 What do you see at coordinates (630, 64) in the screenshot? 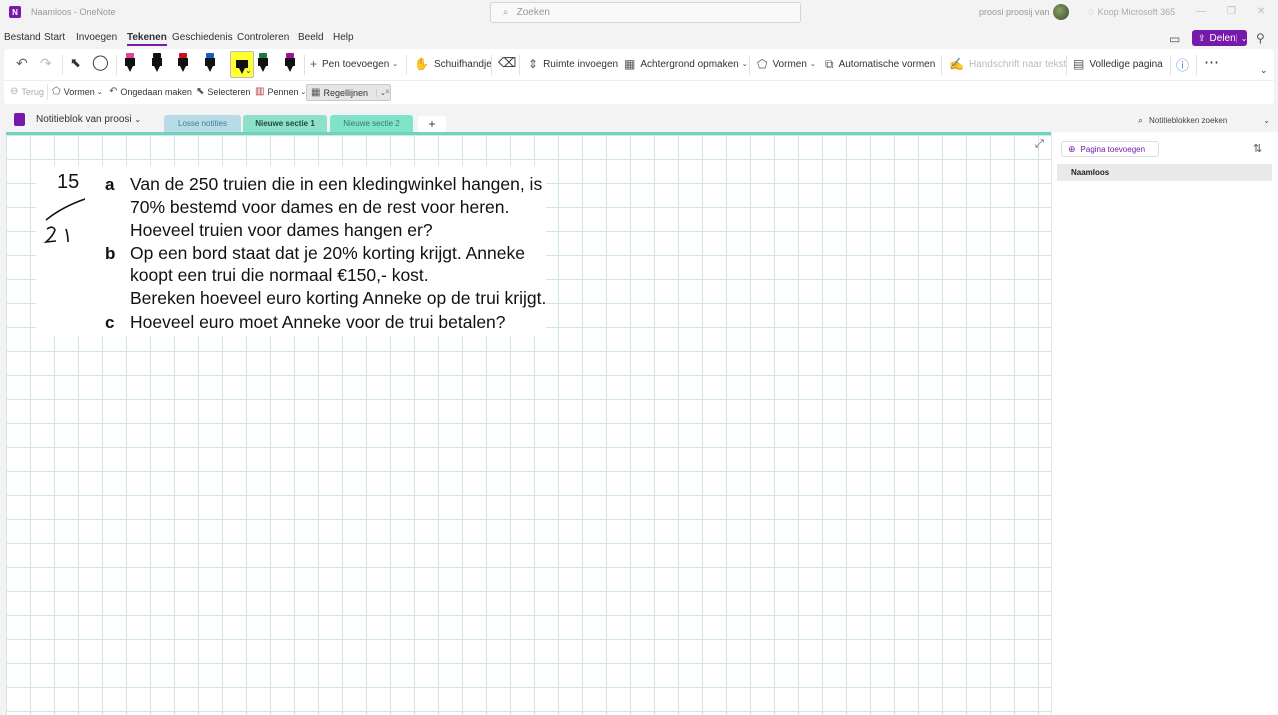
I see `grid-background-icon: ▦` at bounding box center [630, 64].